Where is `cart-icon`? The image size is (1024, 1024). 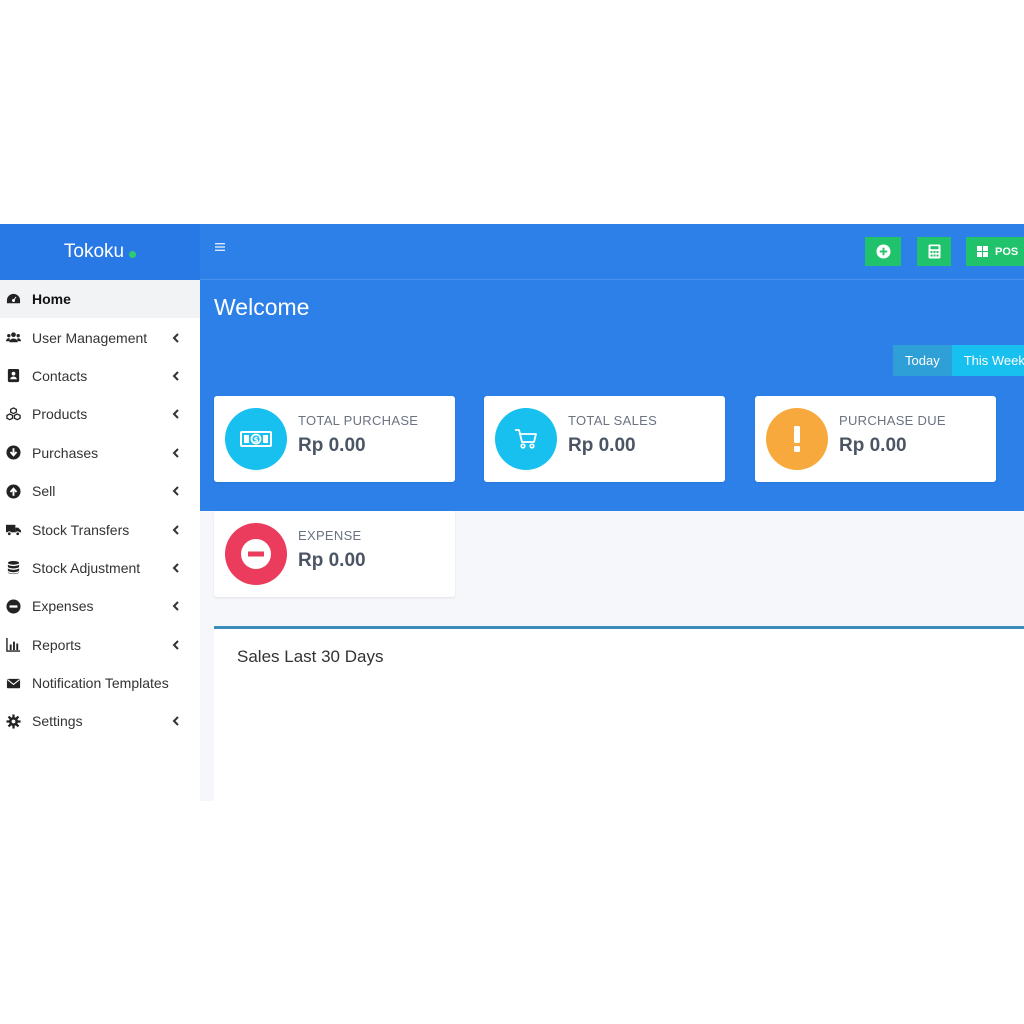 cart-icon is located at coordinates (526, 439).